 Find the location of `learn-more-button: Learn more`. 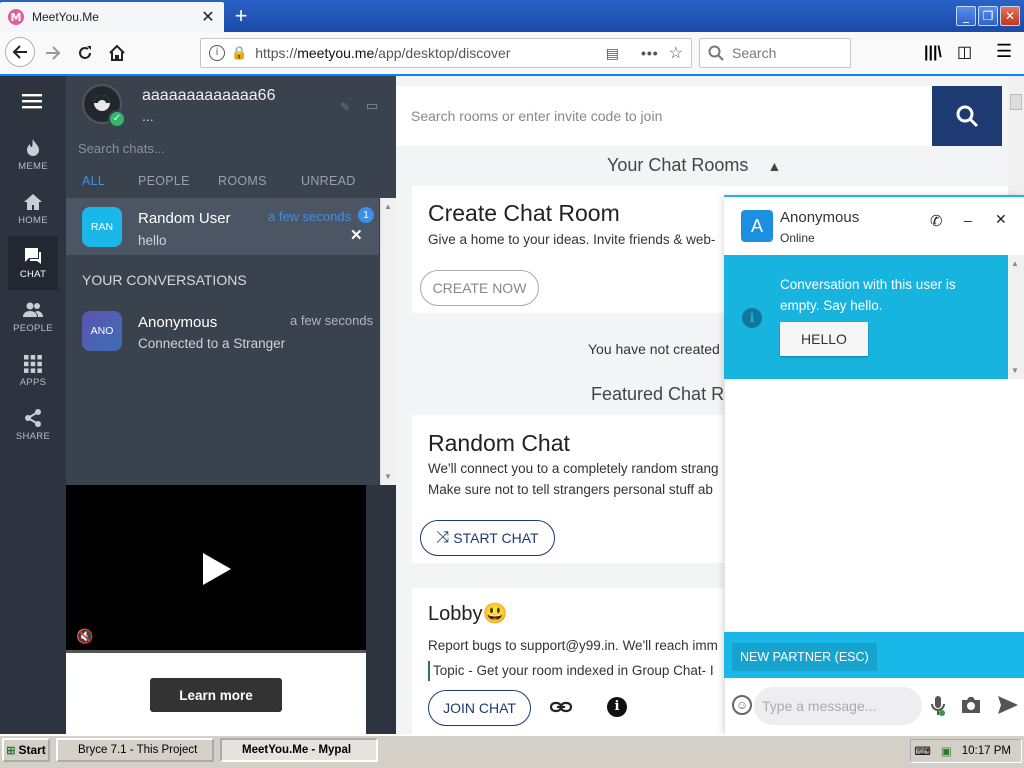

learn-more-button: Learn more is located at coordinates (216, 695).